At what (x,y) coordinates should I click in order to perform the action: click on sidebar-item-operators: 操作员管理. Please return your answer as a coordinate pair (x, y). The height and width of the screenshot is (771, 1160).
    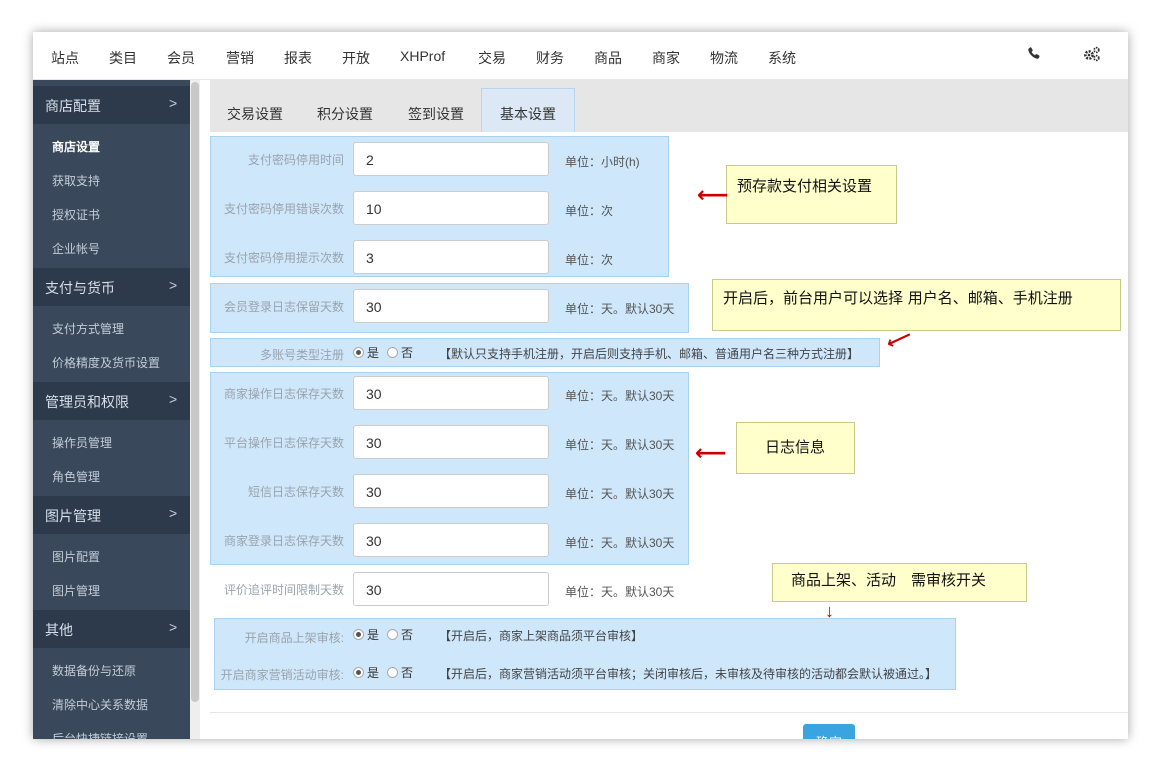
    Looking at the image, I should click on (82, 442).